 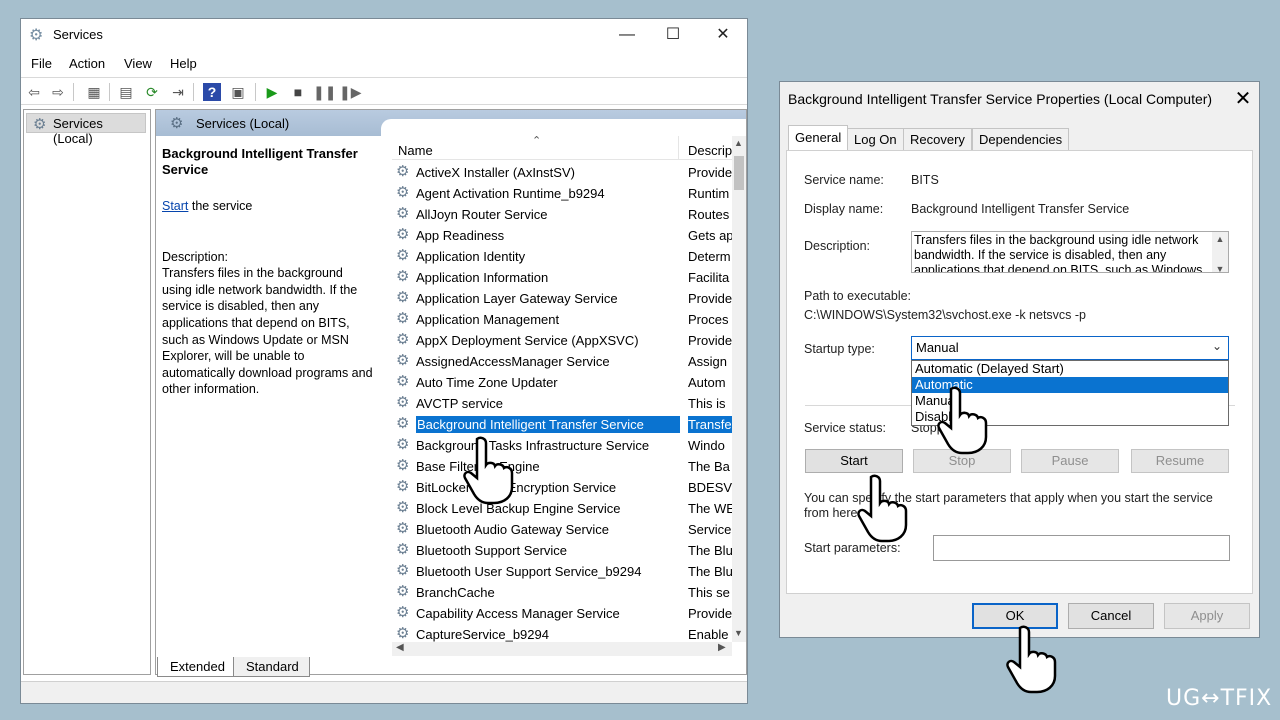 I want to click on chevron-down-icon: ⌄, so click(x=1216, y=346).